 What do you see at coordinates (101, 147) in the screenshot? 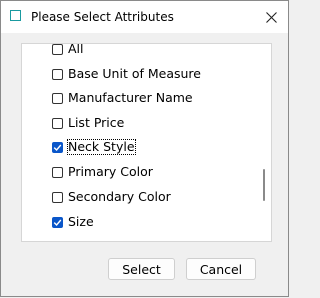
I see `item-label: Neck Style` at bounding box center [101, 147].